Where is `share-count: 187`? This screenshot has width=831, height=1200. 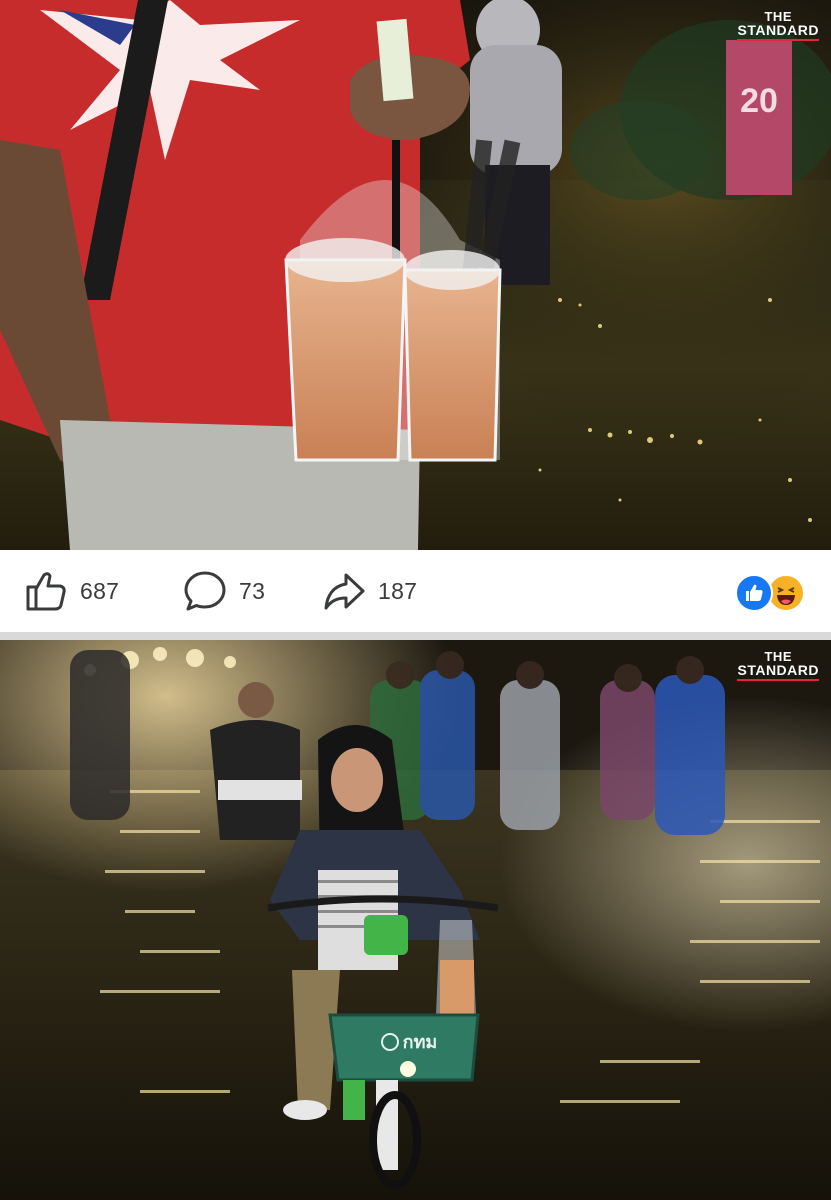 share-count: 187 is located at coordinates (398, 590).